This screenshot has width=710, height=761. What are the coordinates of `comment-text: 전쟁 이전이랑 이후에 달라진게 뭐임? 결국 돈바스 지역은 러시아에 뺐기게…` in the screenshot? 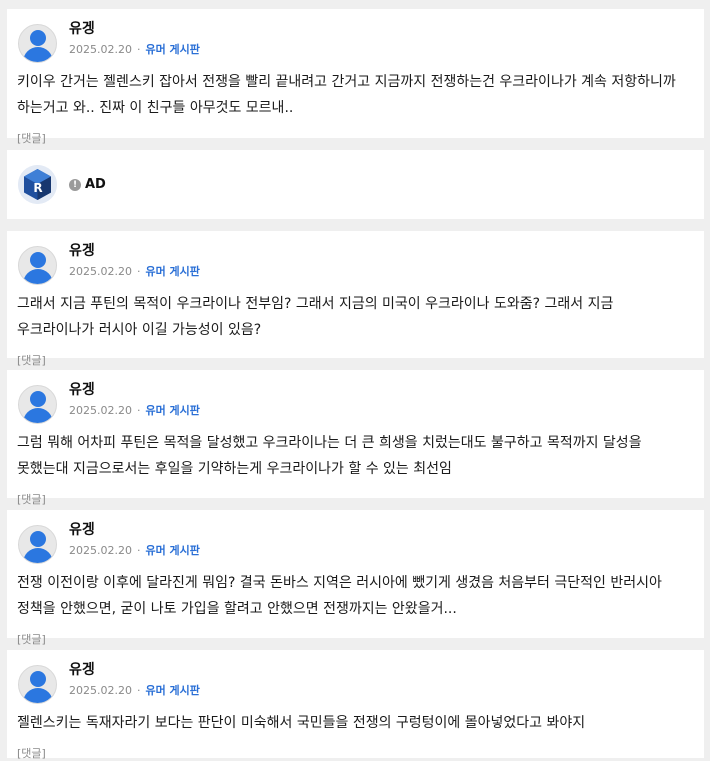 It's located at (339, 596).